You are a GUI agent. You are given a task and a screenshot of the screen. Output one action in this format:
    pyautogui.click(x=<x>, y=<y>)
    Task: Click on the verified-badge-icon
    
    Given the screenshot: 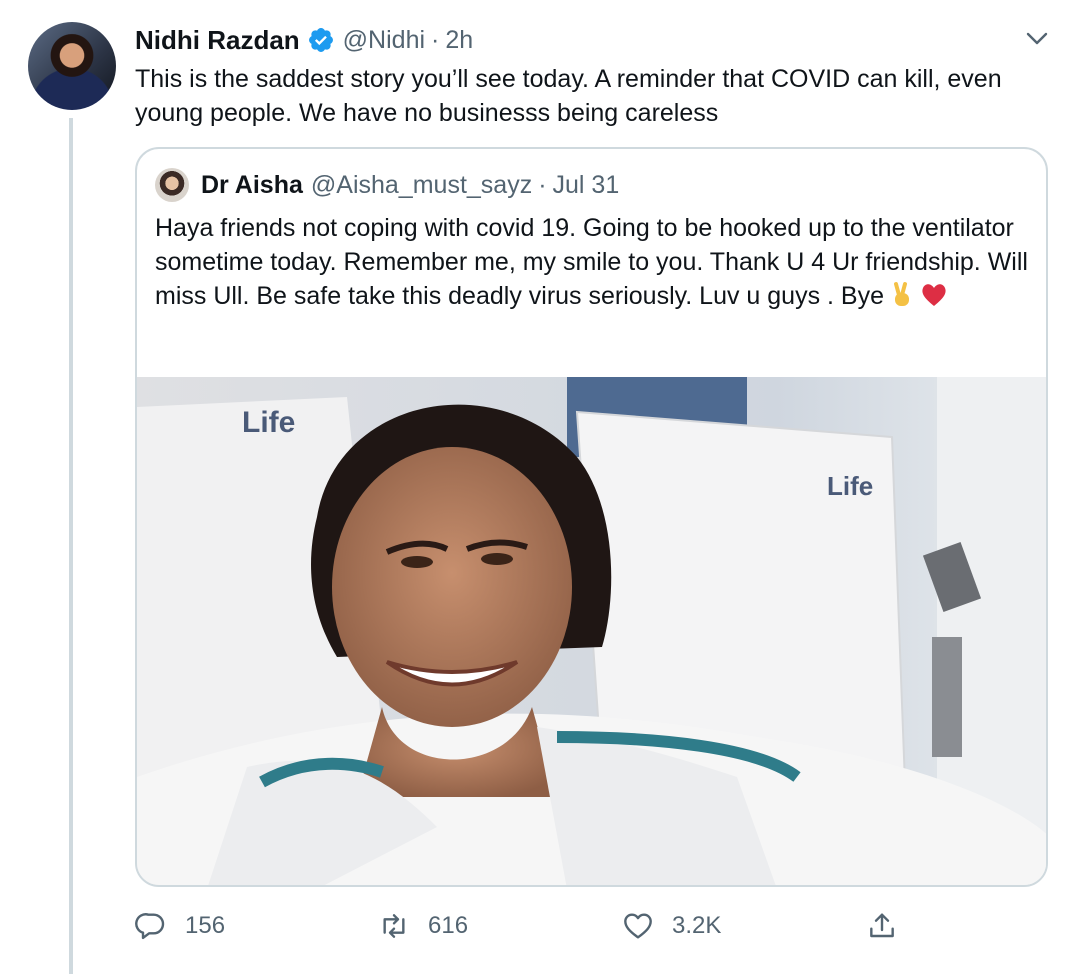 What is the action you would take?
    pyautogui.click(x=320, y=40)
    